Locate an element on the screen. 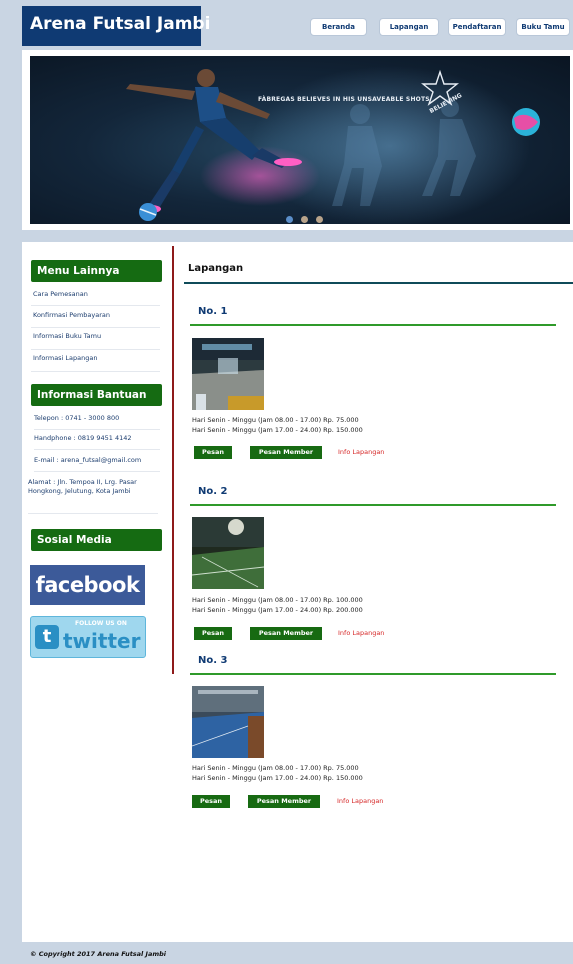  help-handphone: Handphone : 0819 9451 4142 is located at coordinates (97, 442).